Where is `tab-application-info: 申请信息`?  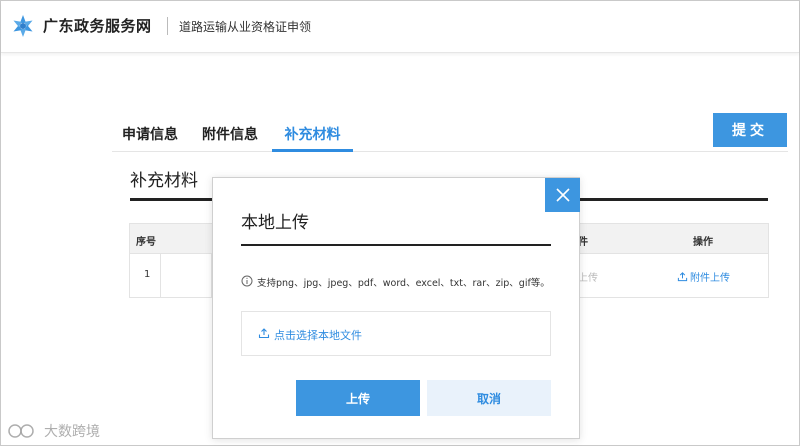 tab-application-info: 申请信息 is located at coordinates (150, 138).